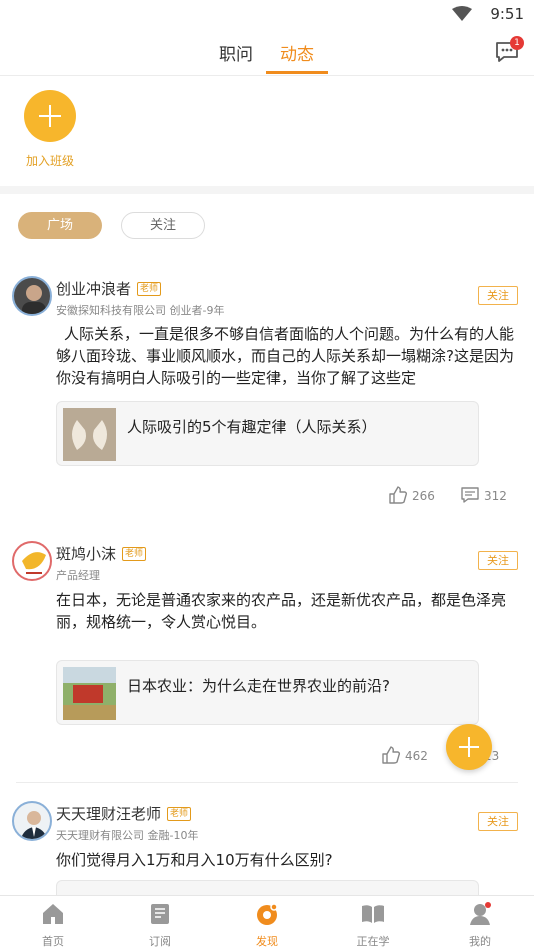 The height and width of the screenshot is (949, 534). I want to click on author-meta: 天天理财有限公司 金融-10年, so click(127, 835).